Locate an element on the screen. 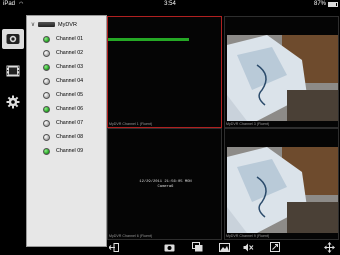 The image size is (340, 255). camera-icon is located at coordinates (13, 39).